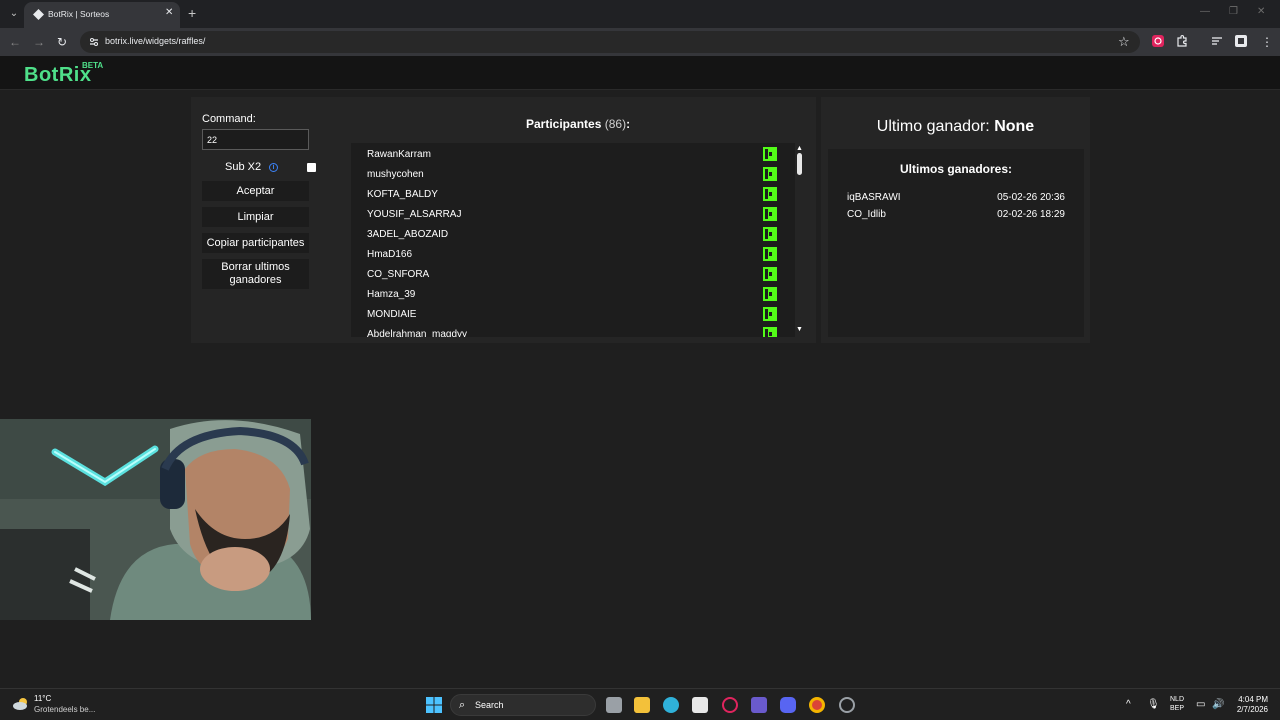 This screenshot has height=720, width=1280. I want to click on network-icon: ▭, so click(1200, 704).